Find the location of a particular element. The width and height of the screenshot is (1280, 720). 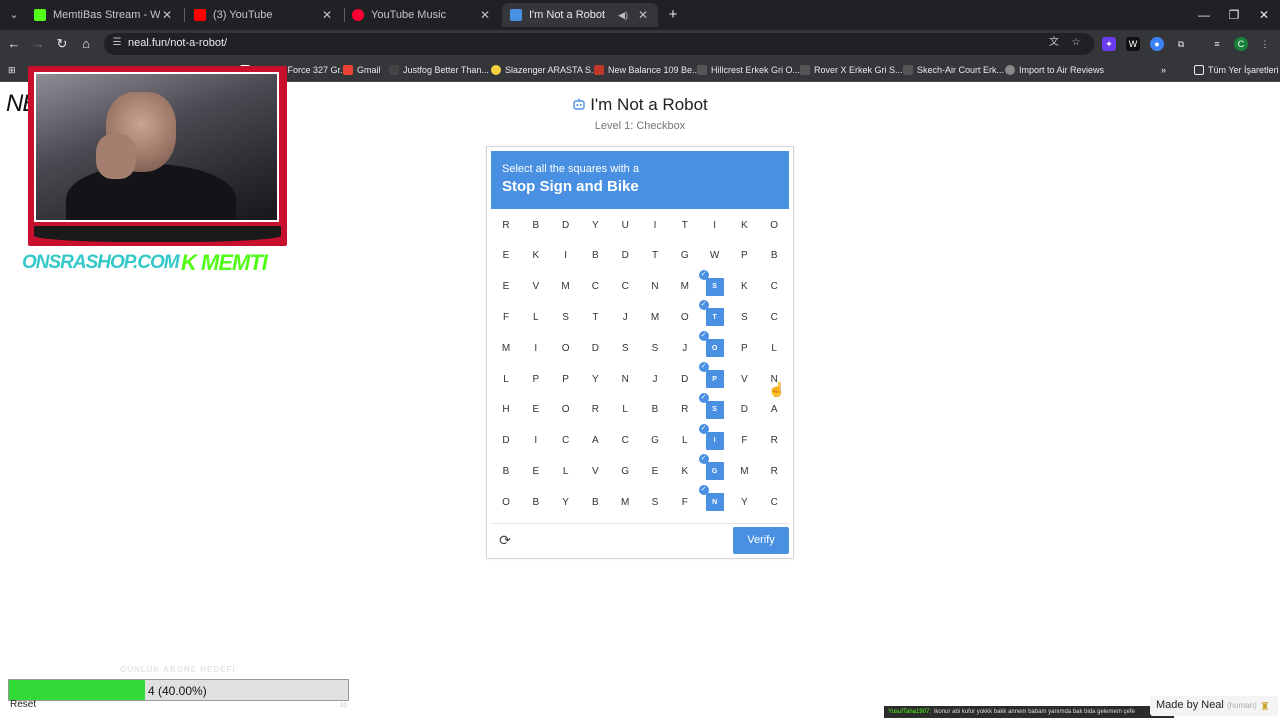

captcha-cell-selected: I is located at coordinates (714, 440).